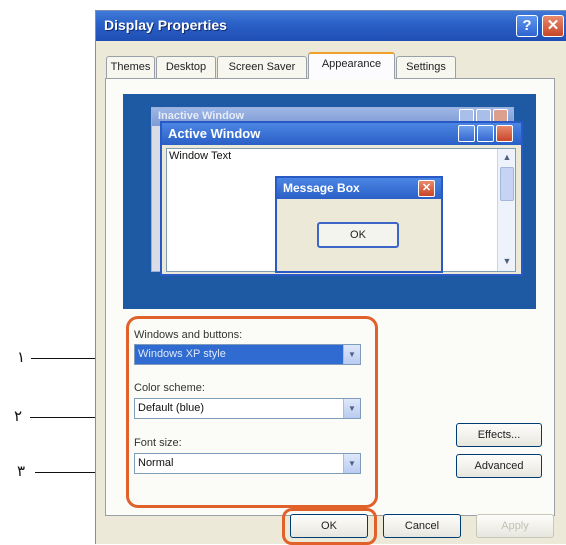 This screenshot has width=566, height=545. What do you see at coordinates (247, 408) in the screenshot?
I see `color-scheme-select: Default (blue) ▼` at bounding box center [247, 408].